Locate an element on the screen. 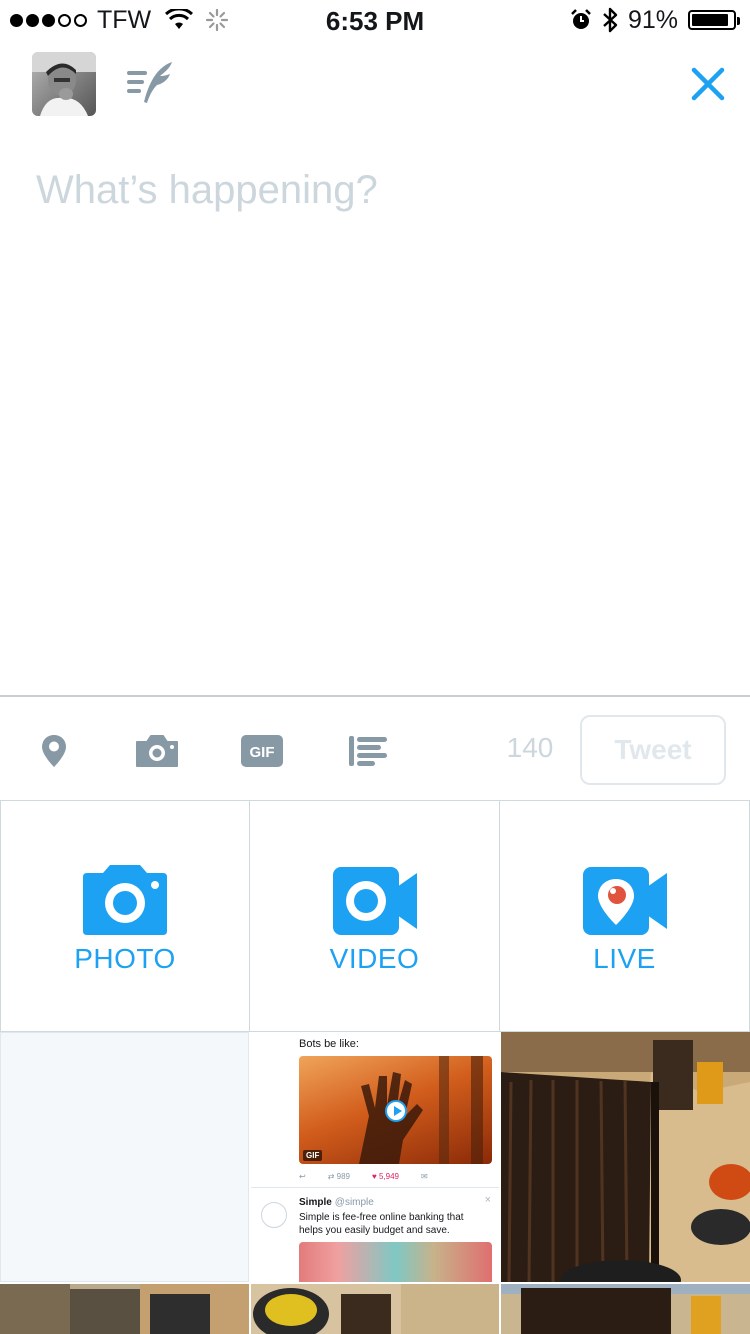 The height and width of the screenshot is (1334, 750). gif-icon: GIF is located at coordinates (262, 751).